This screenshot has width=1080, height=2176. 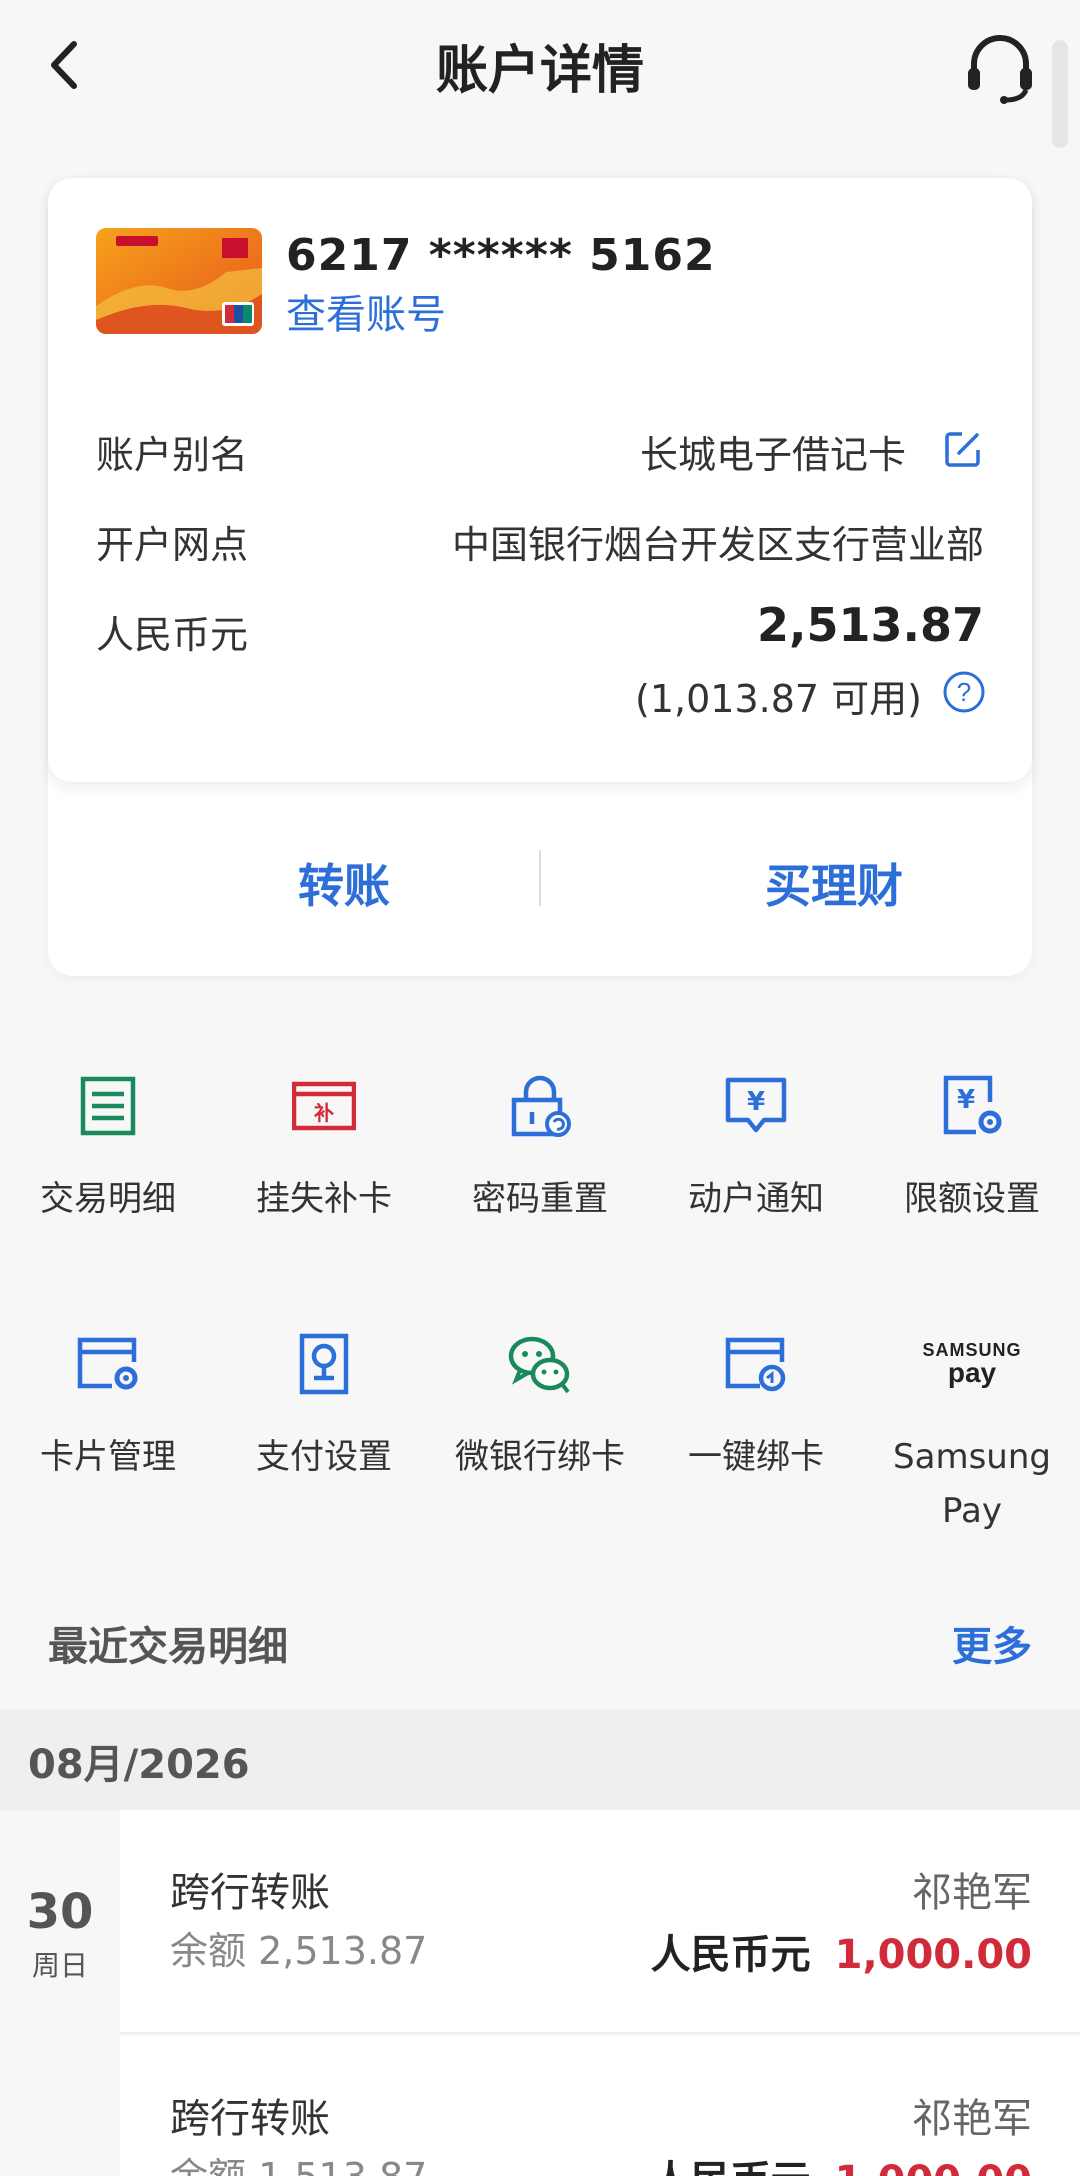 What do you see at coordinates (772, 455) in the screenshot?
I see `alias-value: 长城电子借记卡` at bounding box center [772, 455].